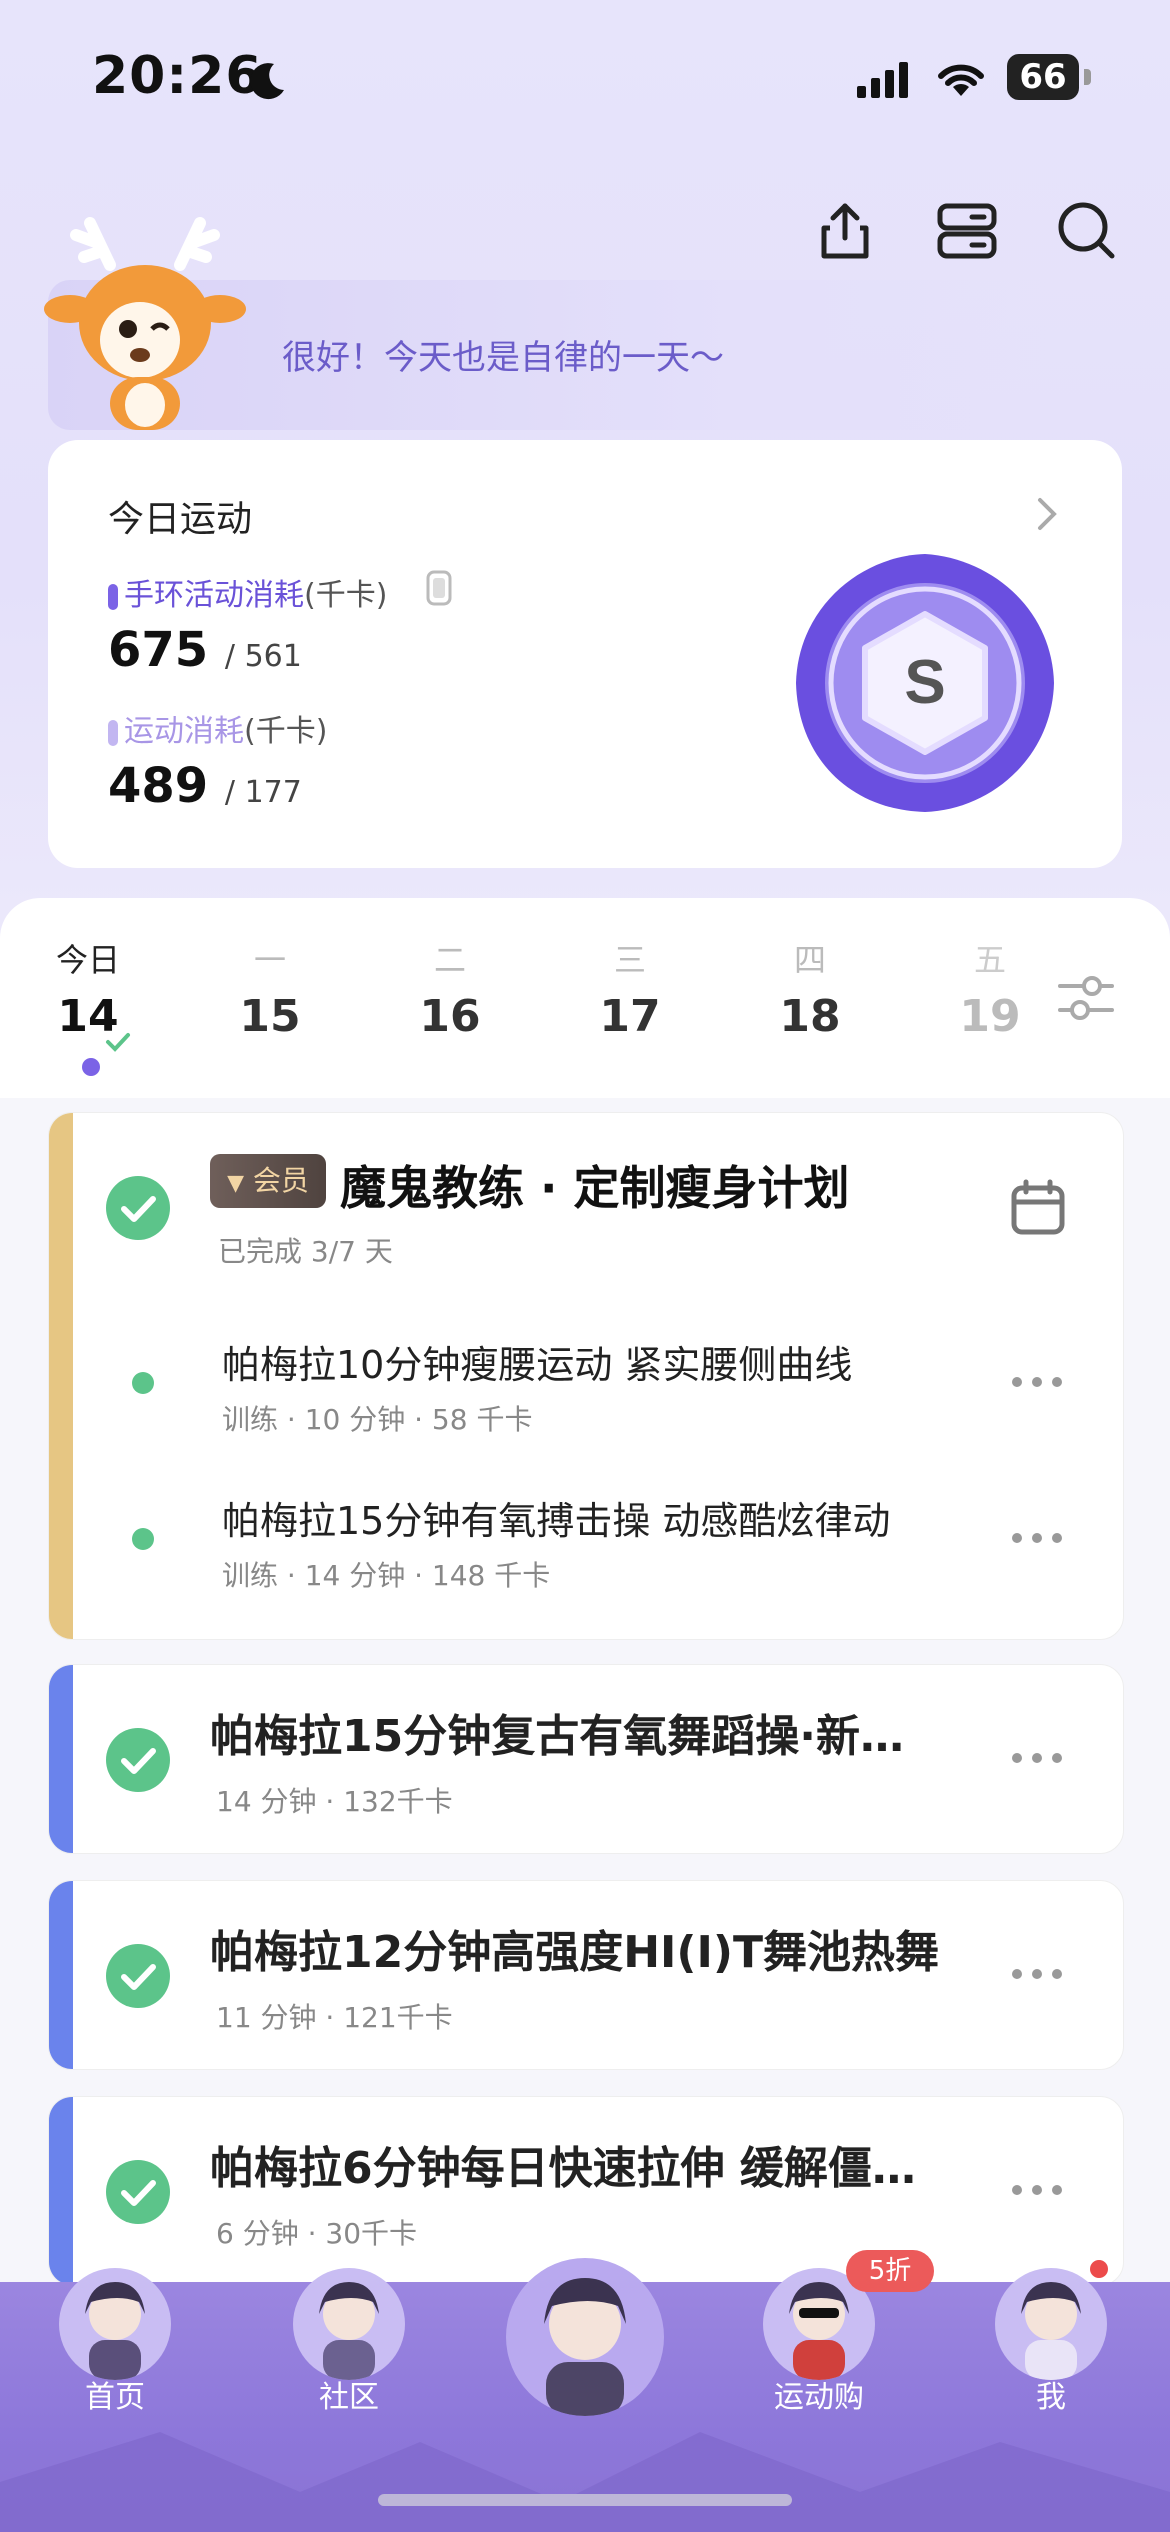  I want to click on search-icon, so click(1086, 230).